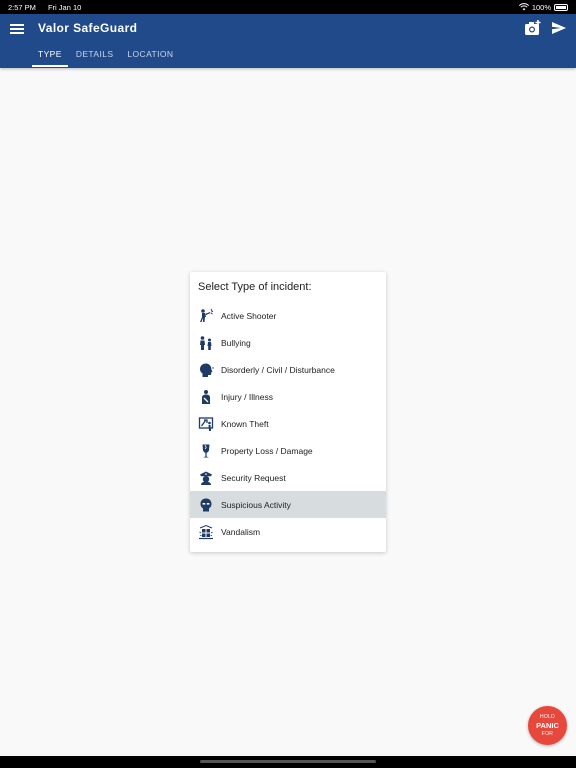 The height and width of the screenshot is (768, 576). I want to click on panic-for-text: FOR, so click(547, 734).